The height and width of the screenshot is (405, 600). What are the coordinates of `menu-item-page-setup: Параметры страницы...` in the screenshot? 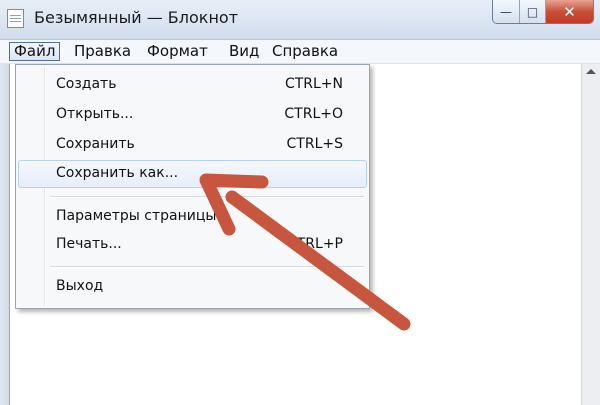 It's located at (192, 217).